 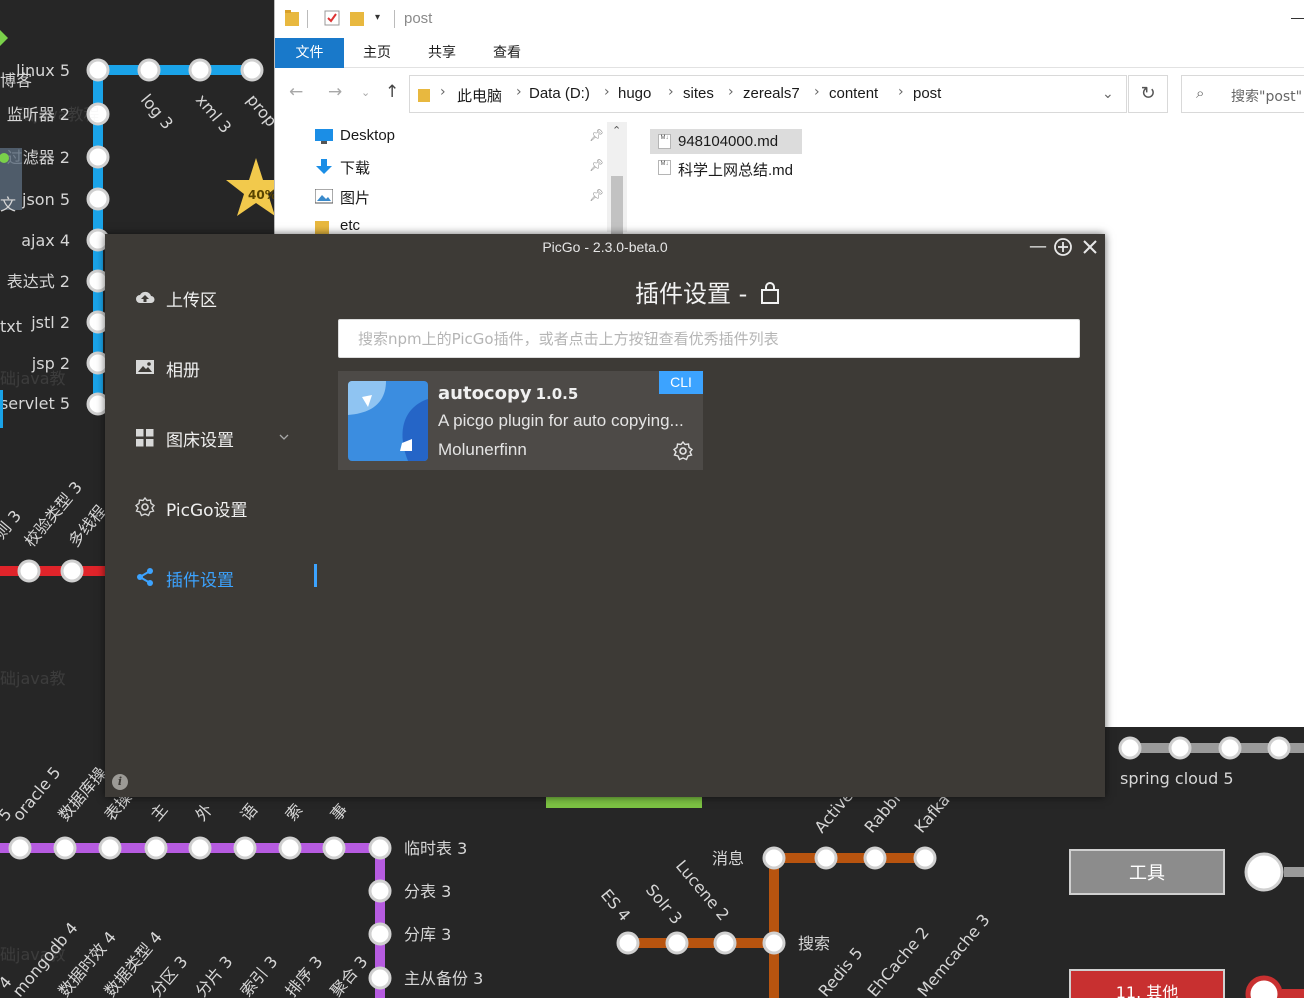 I want to click on share-icon, so click(x=145, y=577).